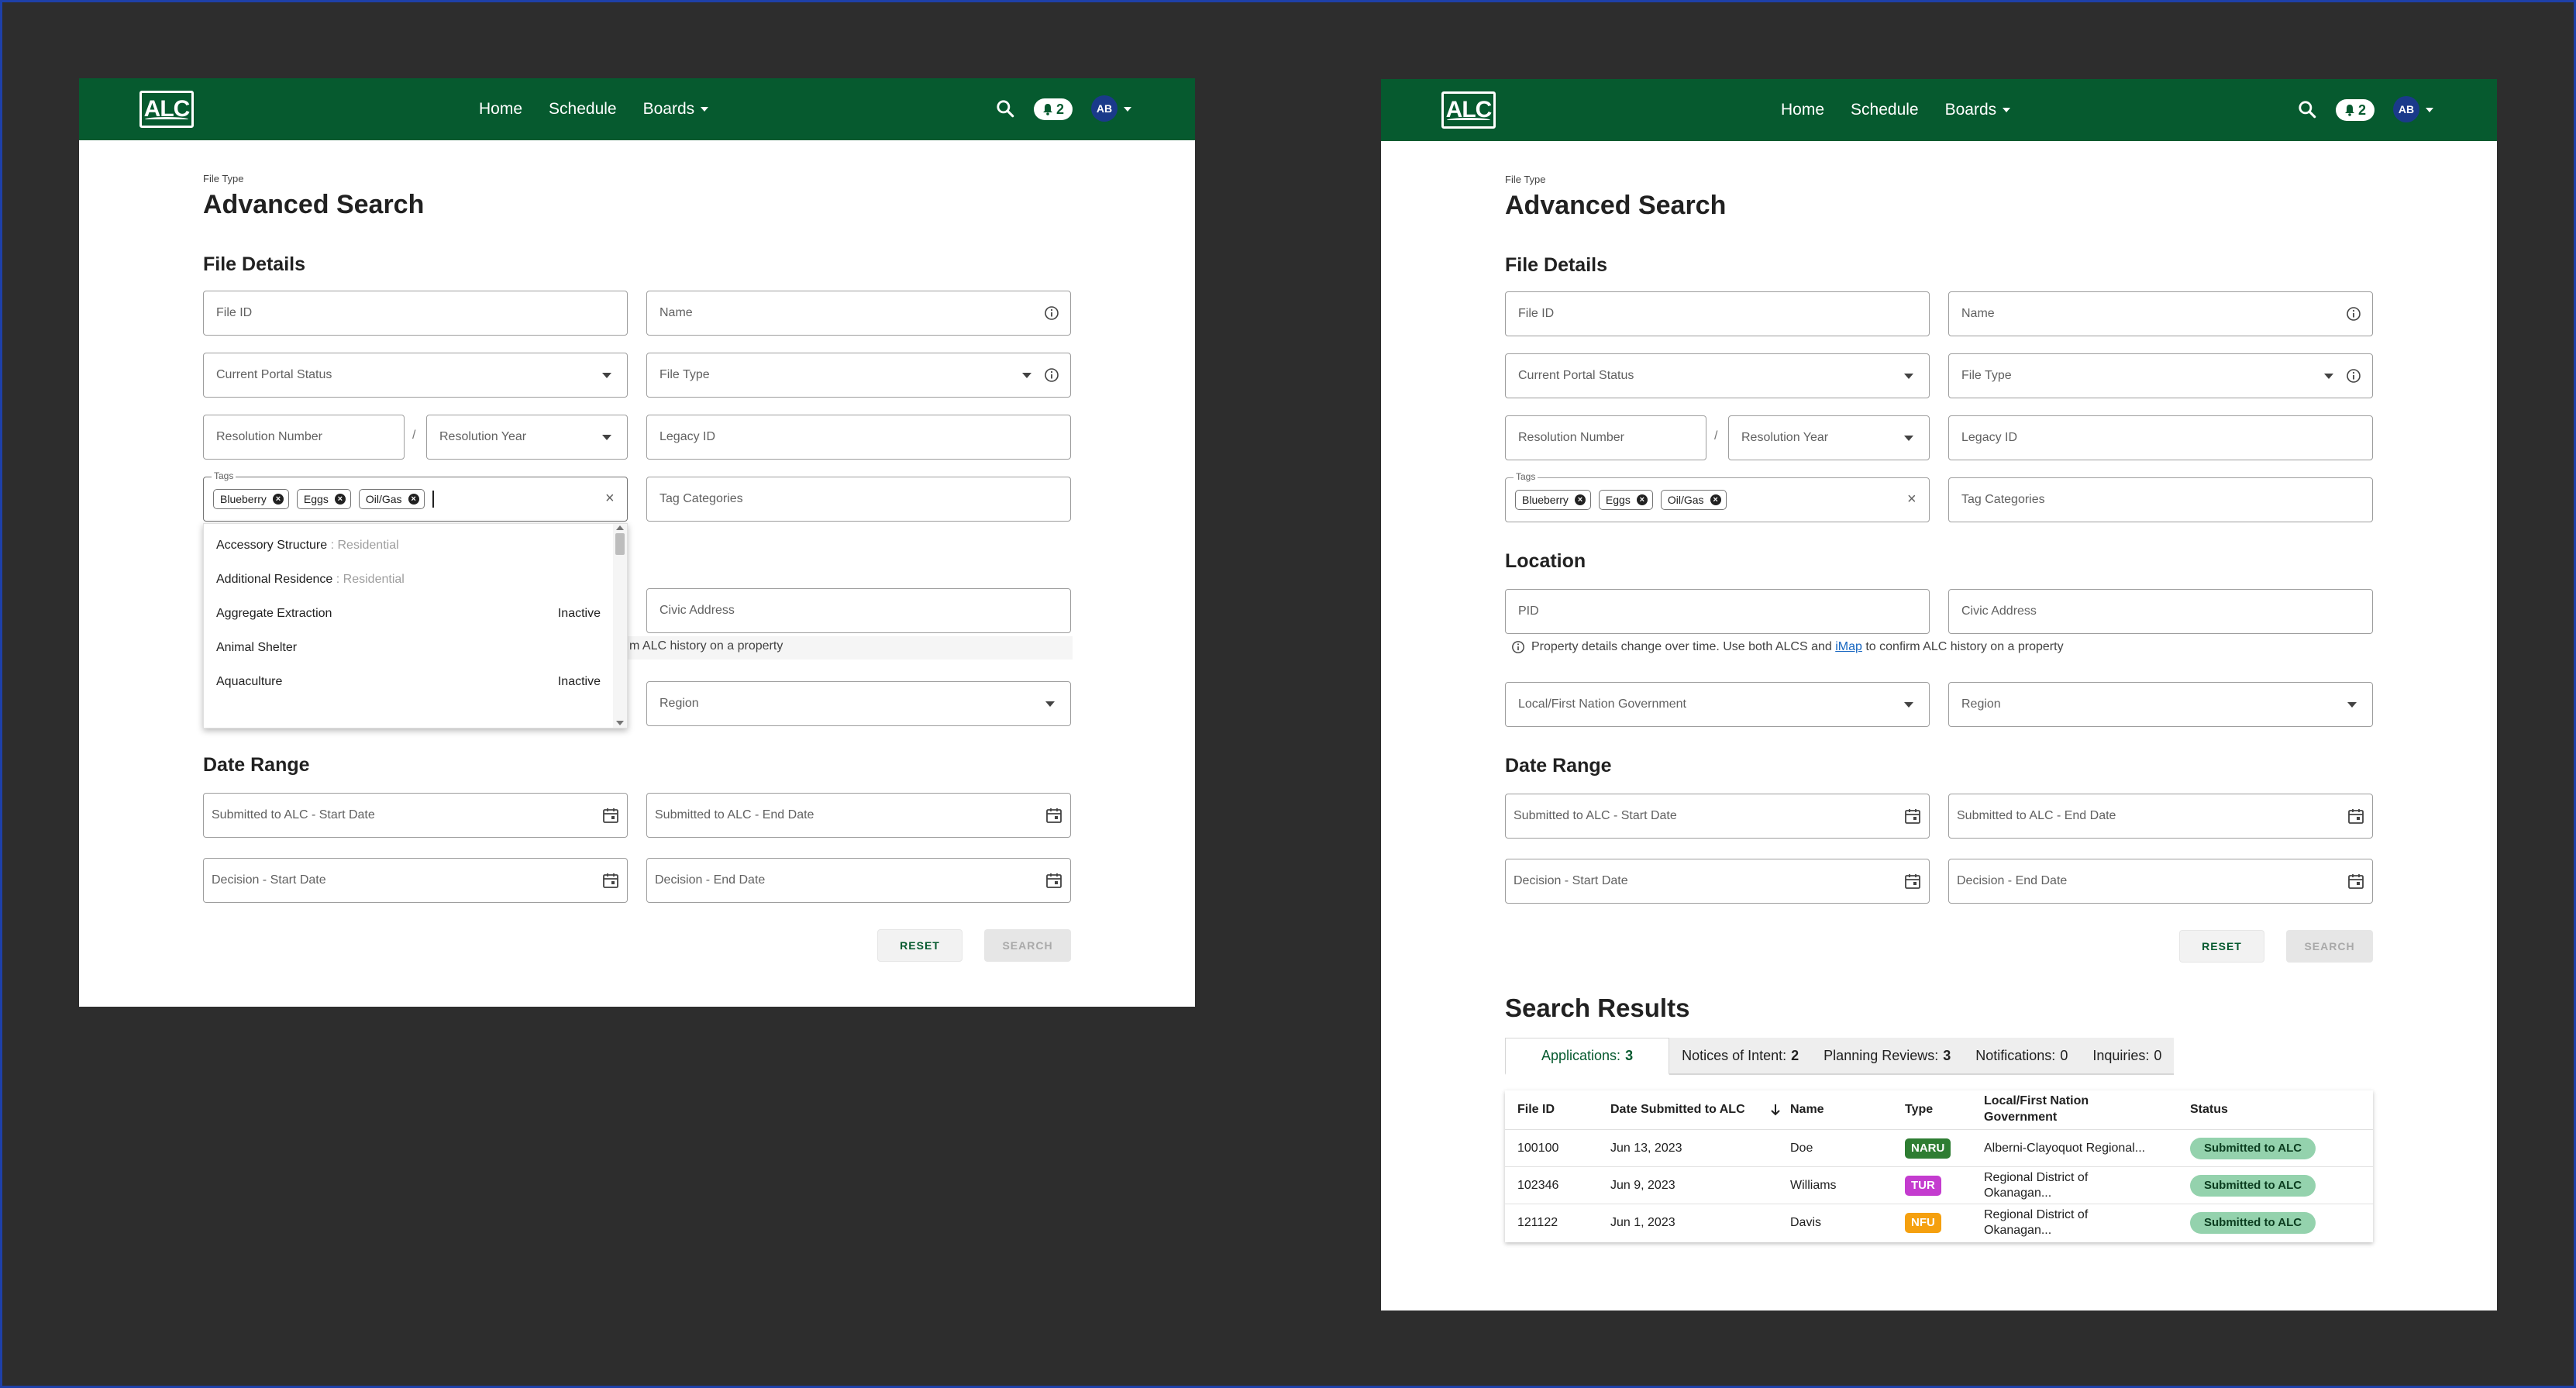 Image resolution: width=2576 pixels, height=1388 pixels. What do you see at coordinates (1536, 1109) in the screenshot?
I see `column-header-file-id: File ID` at bounding box center [1536, 1109].